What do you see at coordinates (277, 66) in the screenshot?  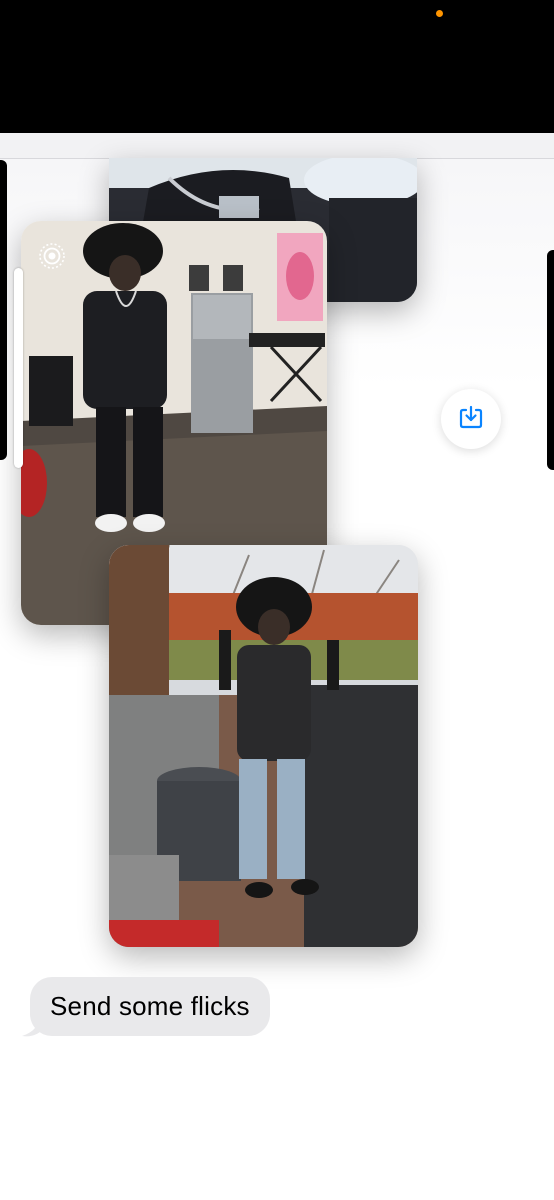 I see `status-bar` at bounding box center [277, 66].